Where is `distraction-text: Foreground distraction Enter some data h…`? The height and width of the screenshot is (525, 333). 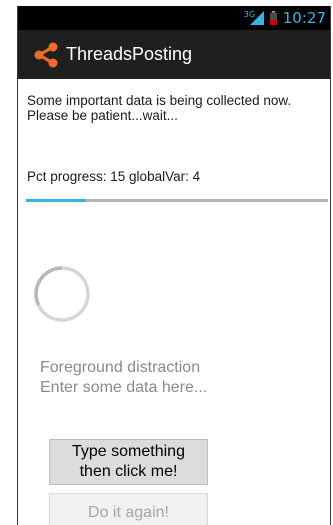 distraction-text: Foreground distraction Enter some data h… is located at coordinates (123, 378).